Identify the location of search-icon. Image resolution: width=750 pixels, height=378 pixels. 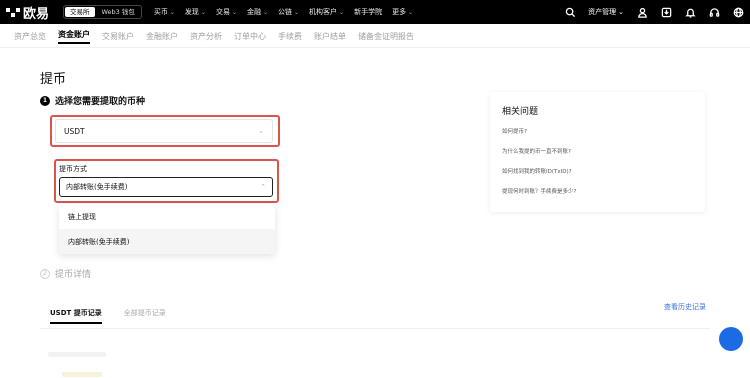
(570, 12).